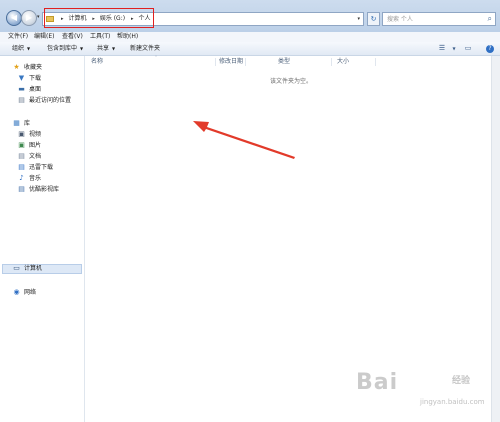  What do you see at coordinates (21, 156) in the screenshot?
I see `document-icon: ▤` at bounding box center [21, 156].